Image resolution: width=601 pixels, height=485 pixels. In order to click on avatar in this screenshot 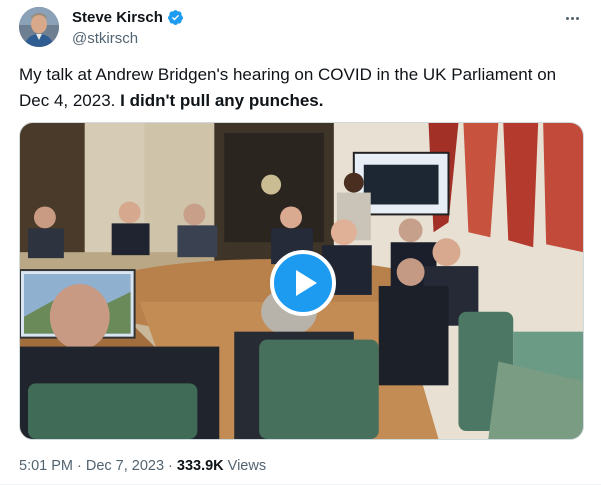, I will do `click(39, 27)`.